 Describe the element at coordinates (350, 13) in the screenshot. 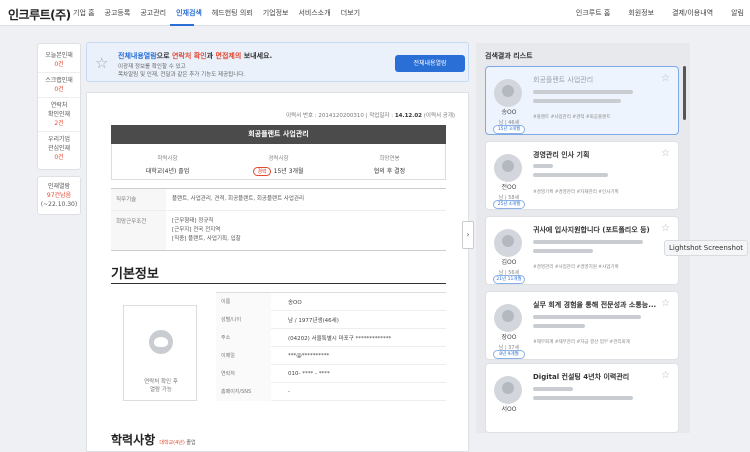

I see `nav-link-more: 더보기` at that location.